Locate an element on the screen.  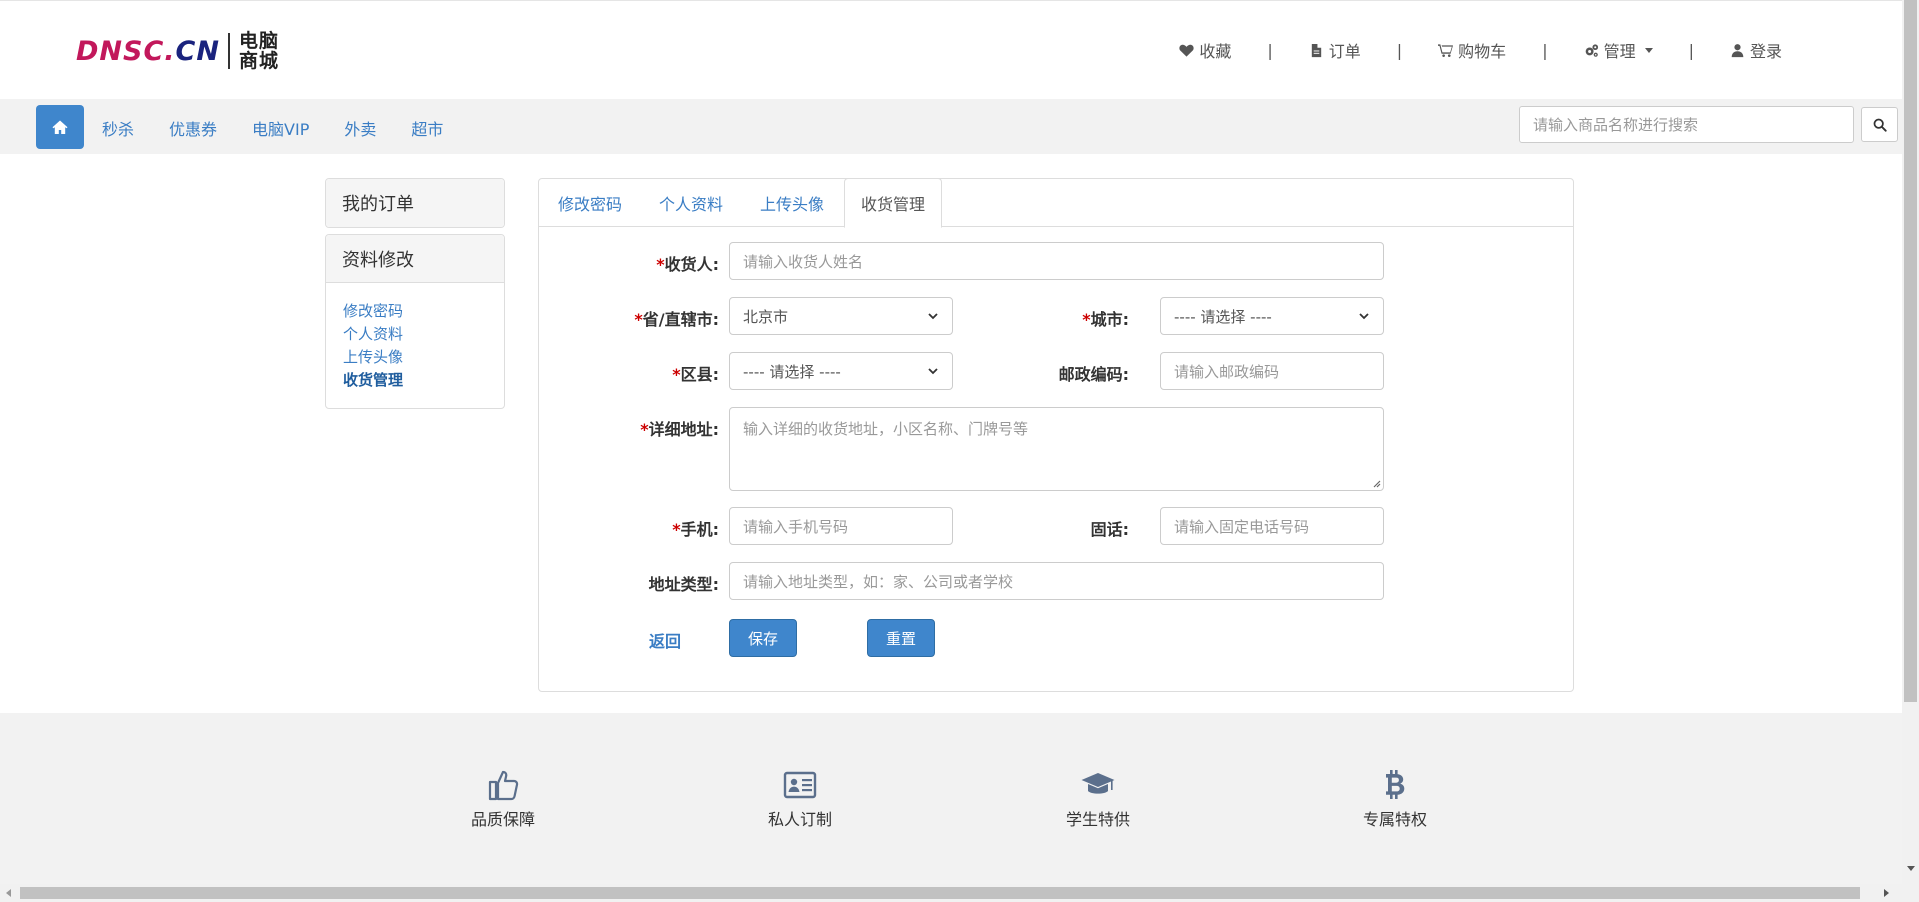
address-textarea: 输入详细的收货地址，小区名称、门牌号等 is located at coordinates (1056, 449).